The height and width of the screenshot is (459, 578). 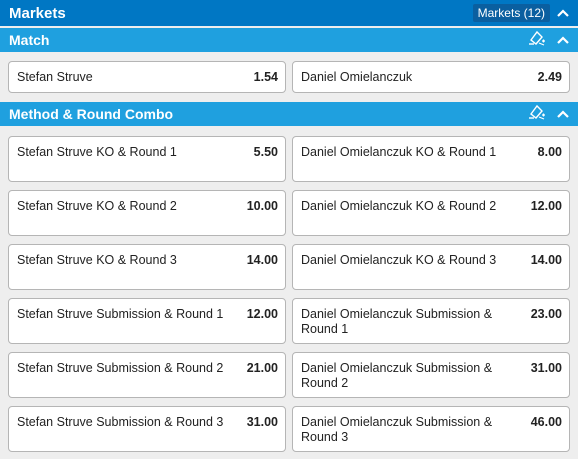 What do you see at coordinates (147, 77) in the screenshot?
I see `selection-card: Stefan Struve 1.54` at bounding box center [147, 77].